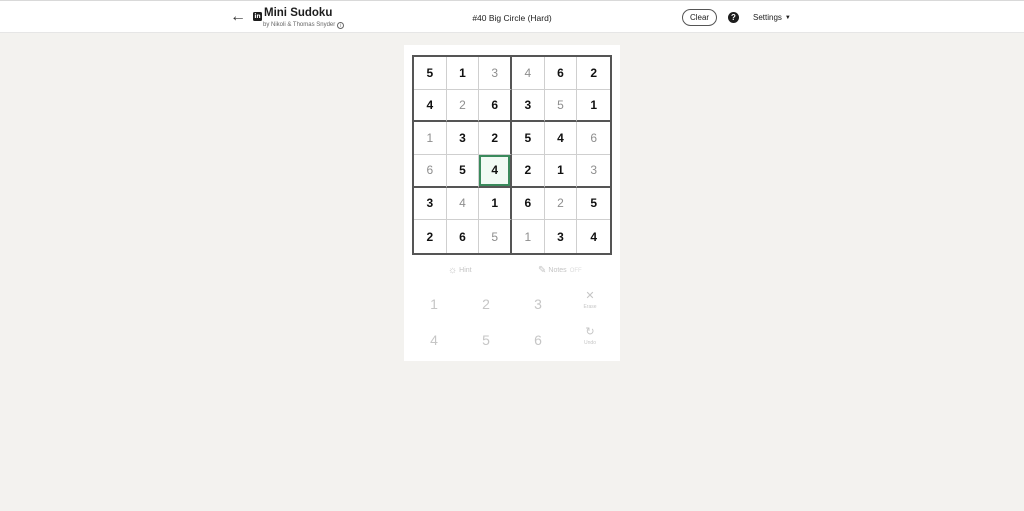 The width and height of the screenshot is (1024, 511). What do you see at coordinates (542, 270) in the screenshot?
I see `pencil-icon: ✎` at bounding box center [542, 270].